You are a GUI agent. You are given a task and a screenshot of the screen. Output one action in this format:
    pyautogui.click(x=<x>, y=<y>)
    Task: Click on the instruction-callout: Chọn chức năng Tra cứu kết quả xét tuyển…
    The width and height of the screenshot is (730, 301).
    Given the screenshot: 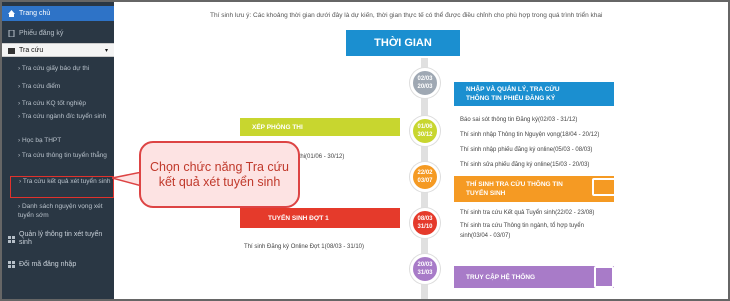 What is the action you would take?
    pyautogui.click(x=219, y=174)
    